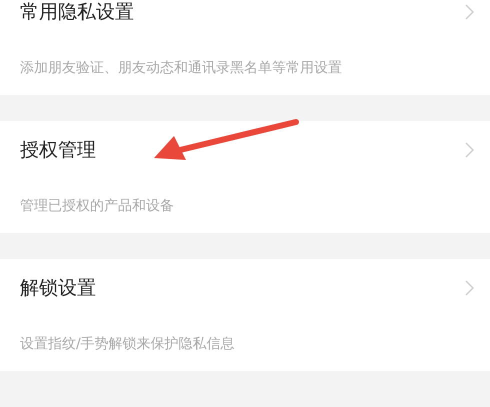 This screenshot has height=407, width=490. What do you see at coordinates (97, 206) in the screenshot?
I see `setting-description: 管理已授权的产品和设备` at bounding box center [97, 206].